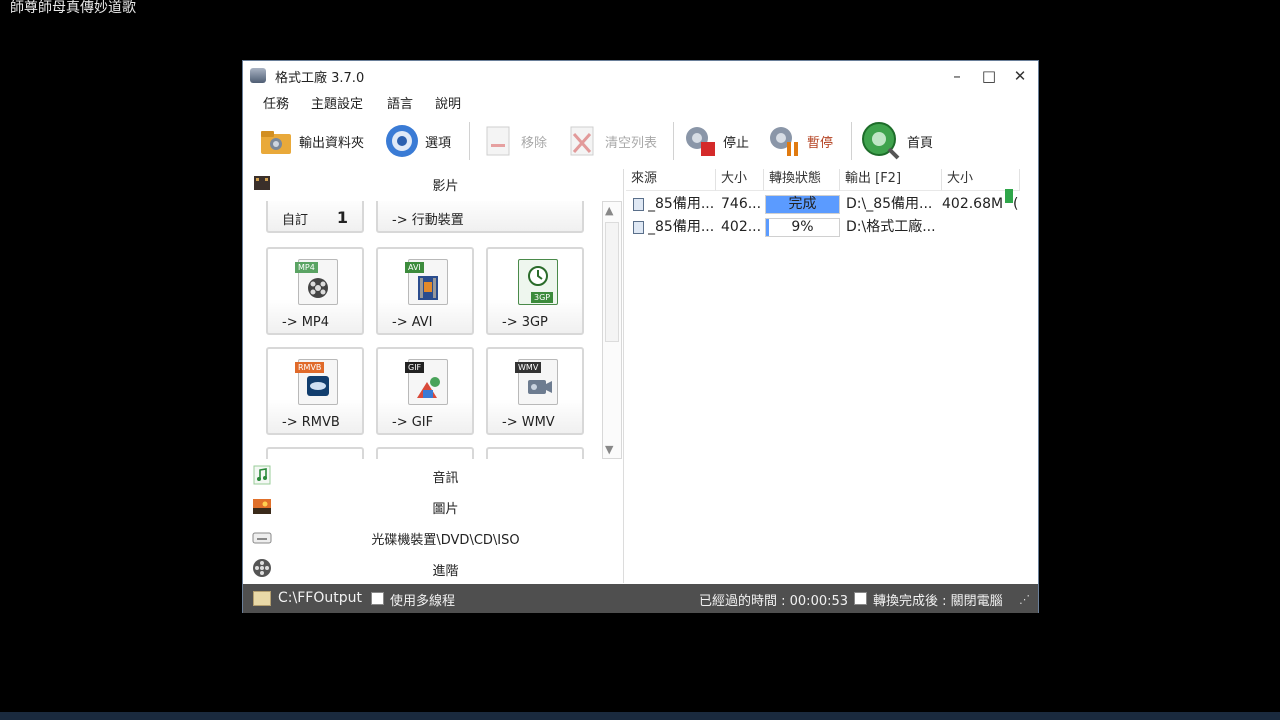  I want to click on menu-task: 任務, so click(276, 102).